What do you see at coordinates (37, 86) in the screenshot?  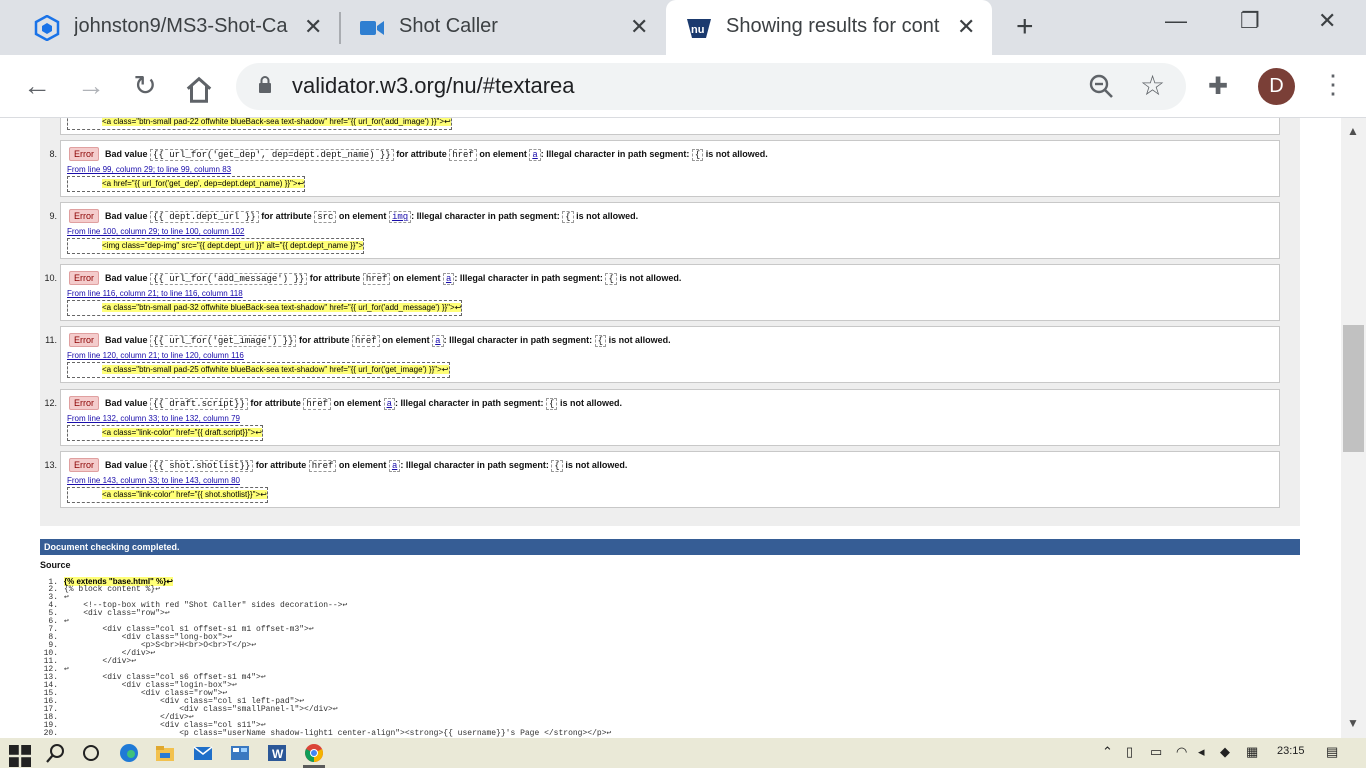 I see `back-icon: ←` at bounding box center [37, 86].